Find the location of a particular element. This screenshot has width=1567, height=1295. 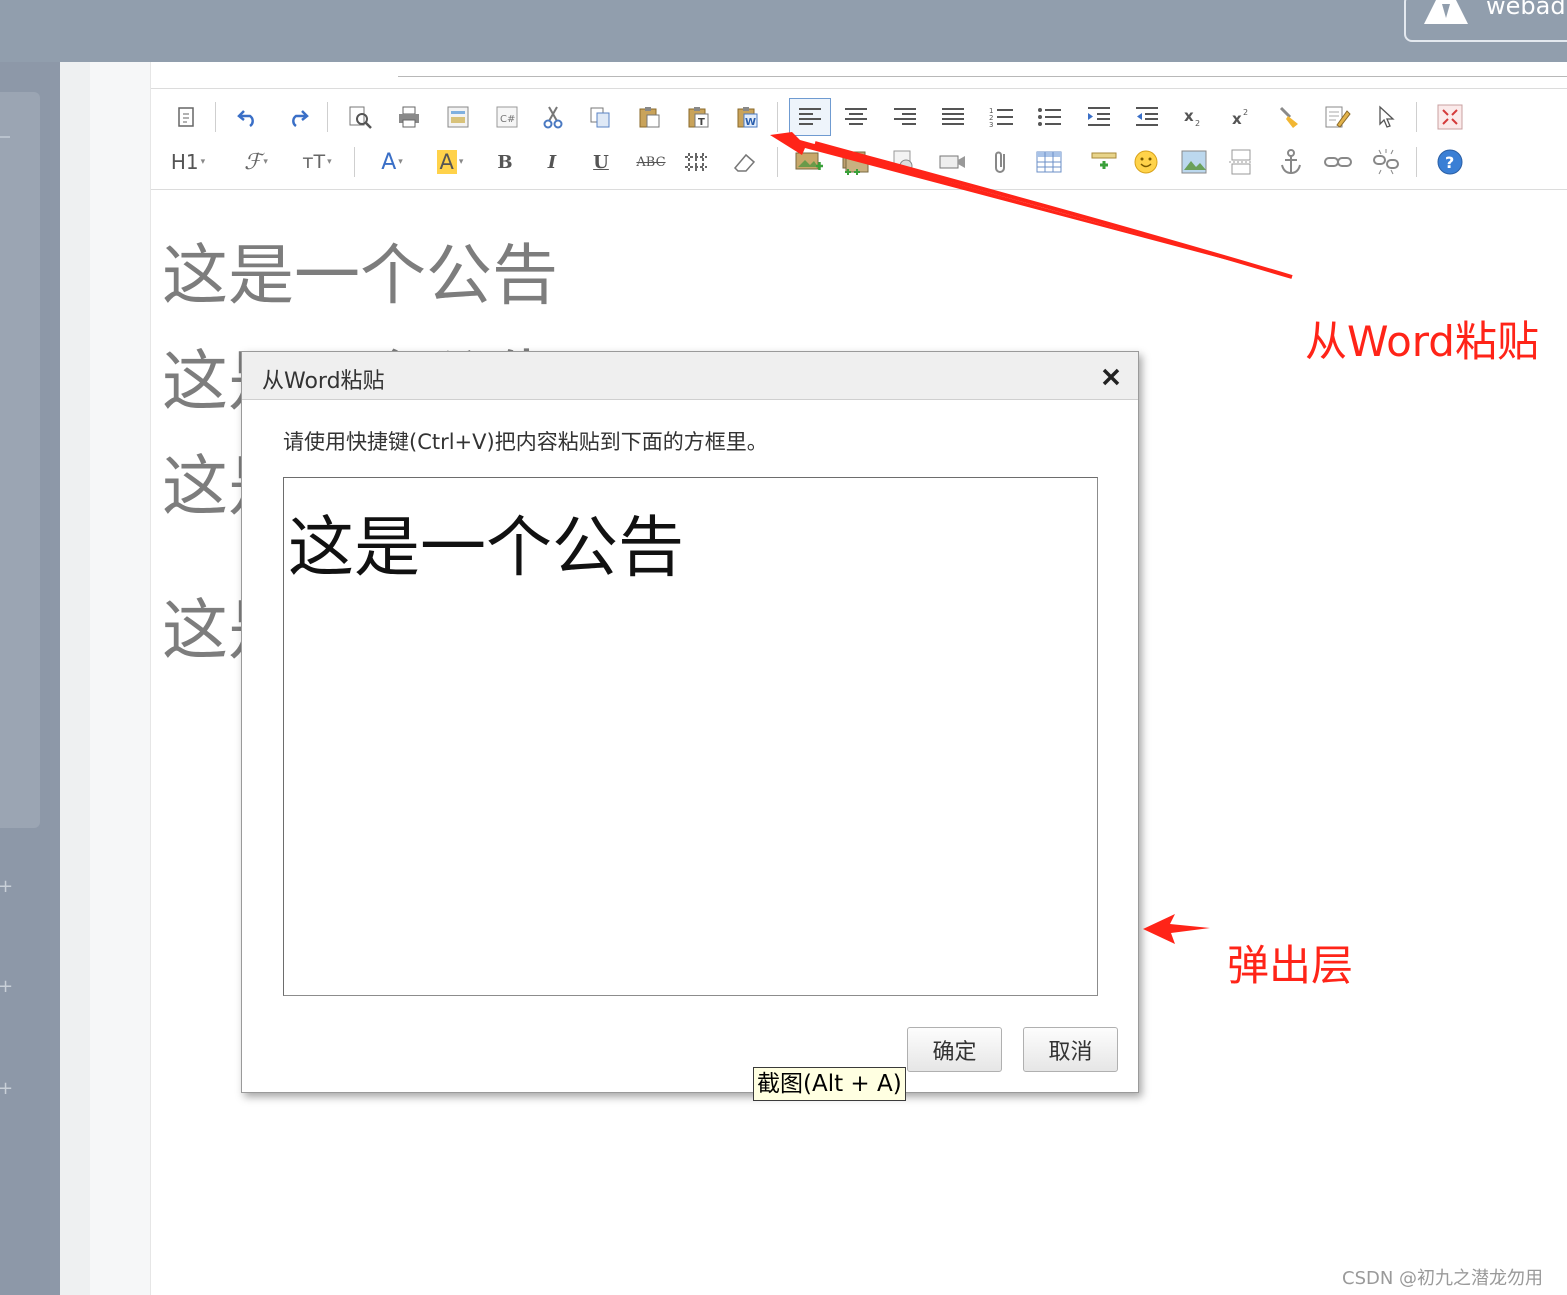

background-color-label: A is located at coordinates (446, 162).